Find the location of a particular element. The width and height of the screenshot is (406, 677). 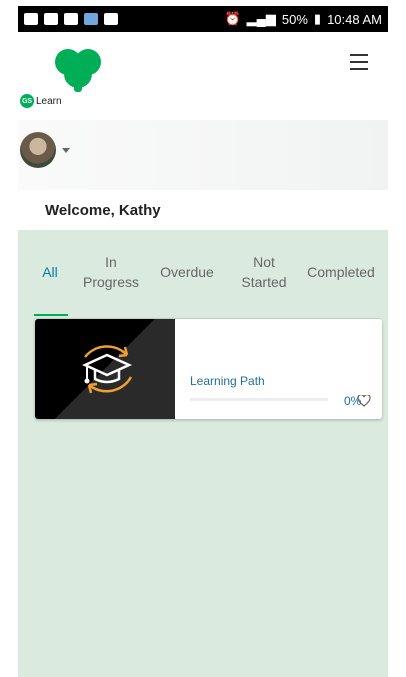

trefoil-logo is located at coordinates (78, 70).